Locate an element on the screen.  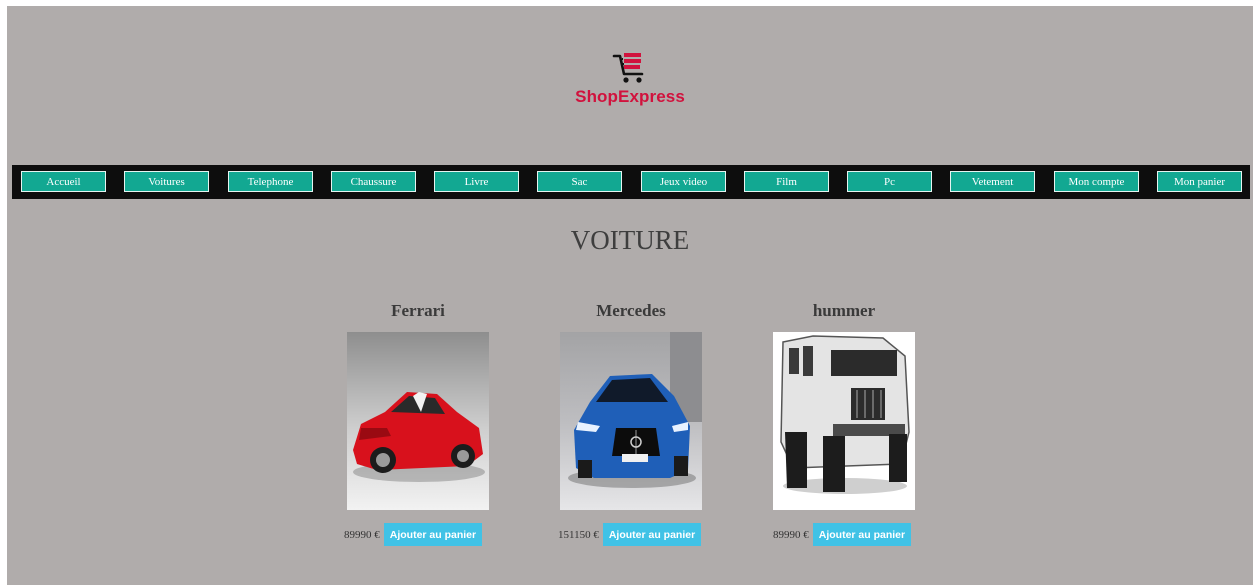
nav-livre: Livre is located at coordinates (476, 181).